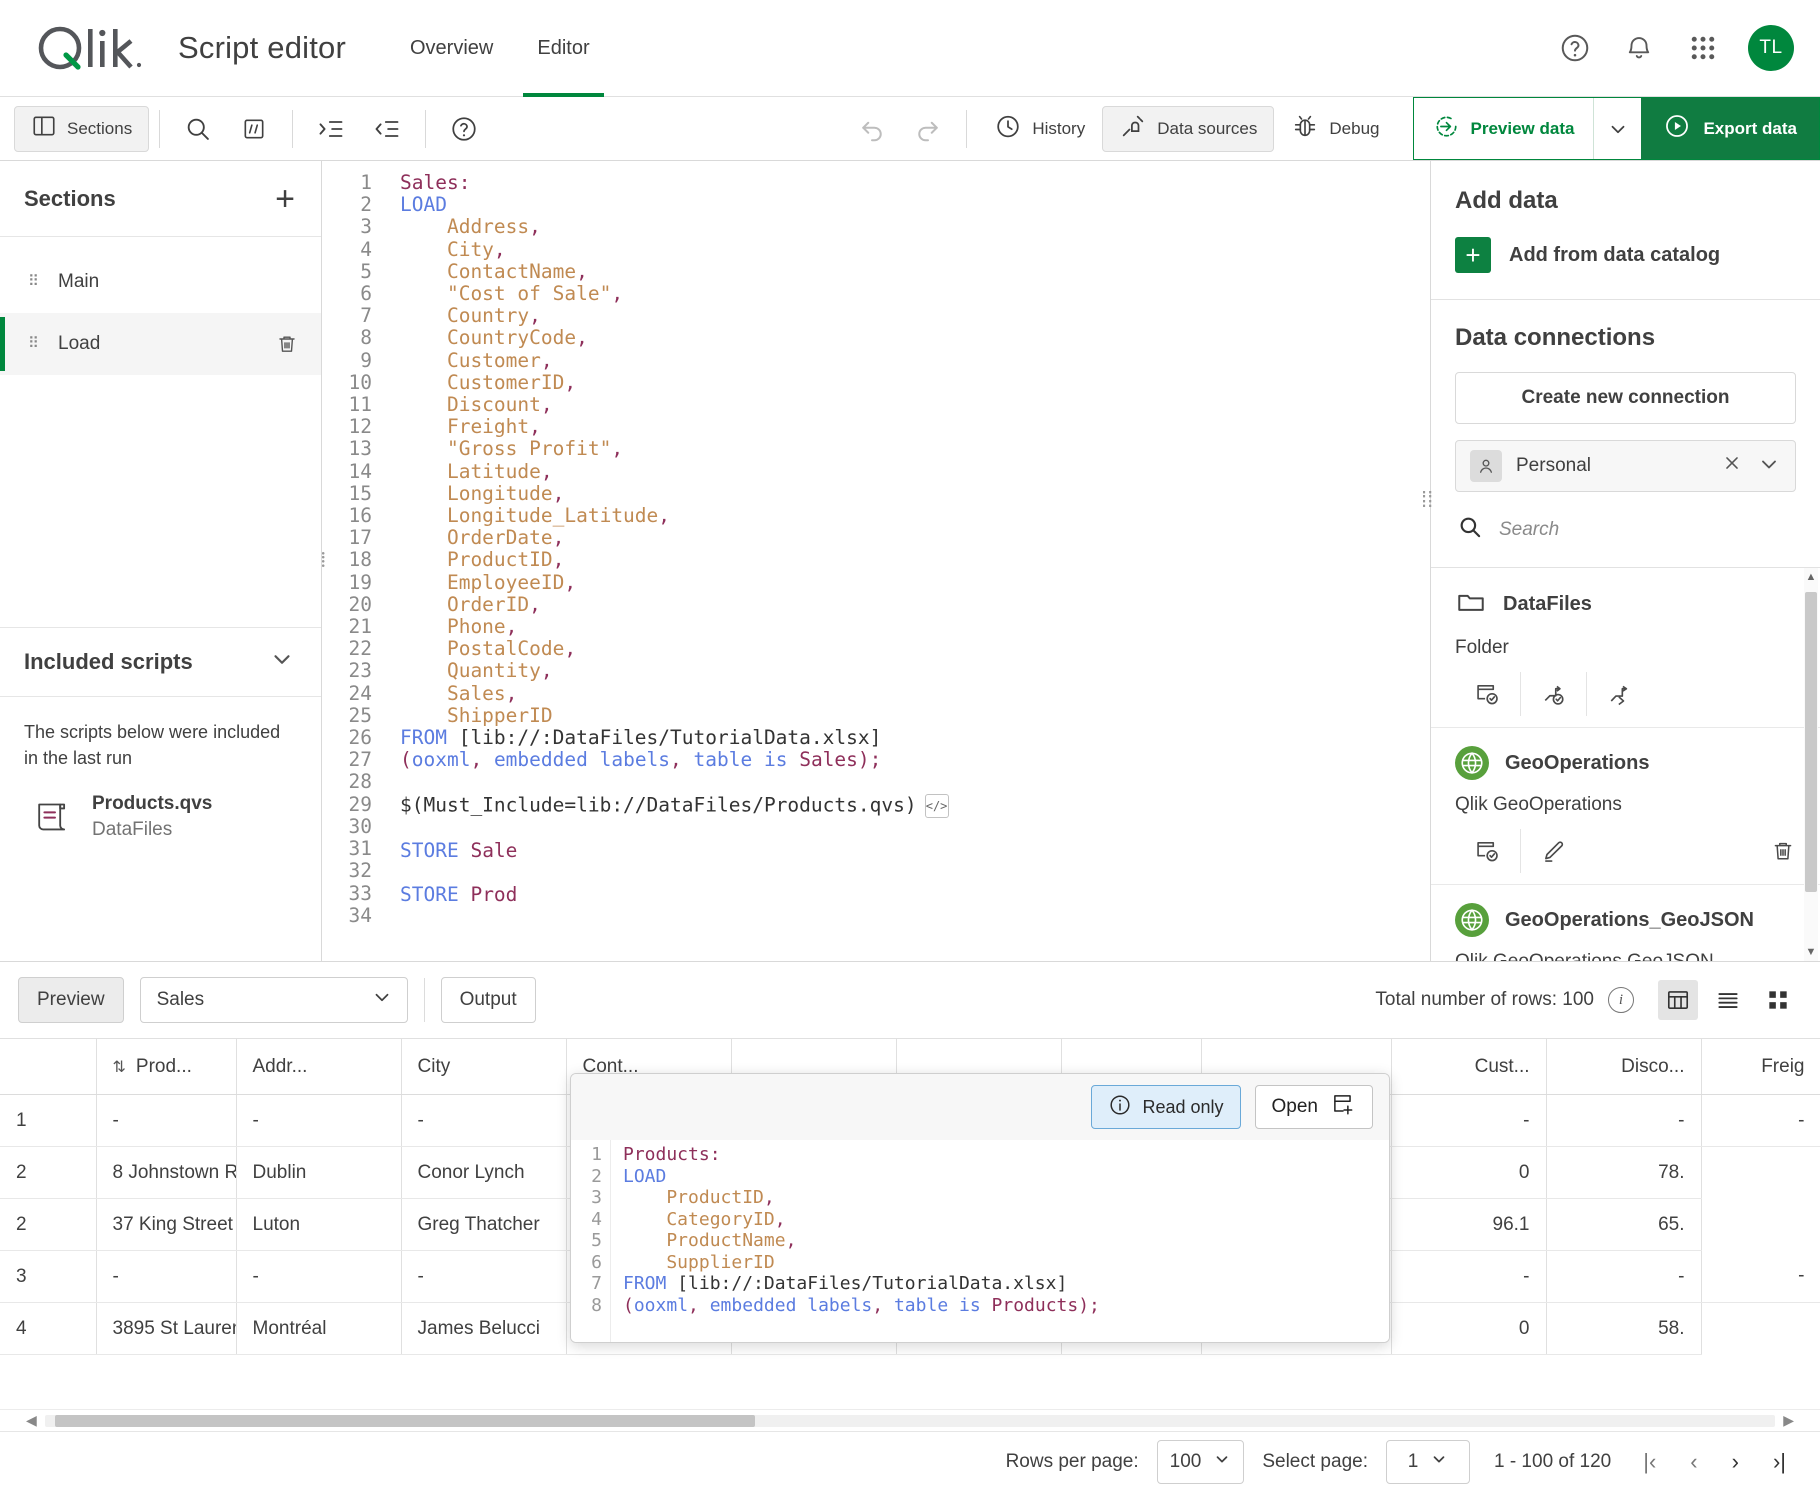 The width and height of the screenshot is (1820, 1491). I want to click on create-new-connection-button: Create new connection, so click(1625, 398).